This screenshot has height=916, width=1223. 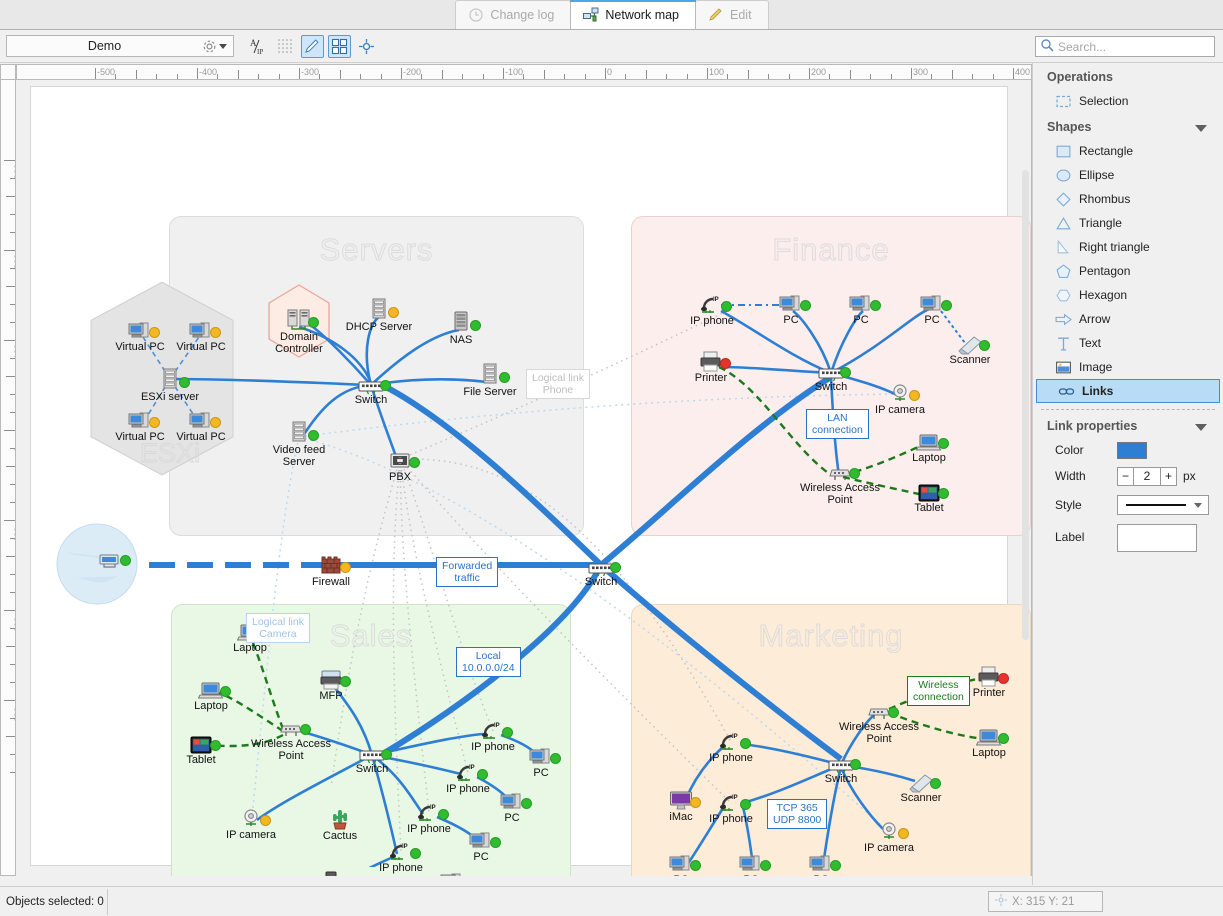 What do you see at coordinates (278, 628) in the screenshot?
I see `map-link-label-logical-link-camera: Logical link Camera` at bounding box center [278, 628].